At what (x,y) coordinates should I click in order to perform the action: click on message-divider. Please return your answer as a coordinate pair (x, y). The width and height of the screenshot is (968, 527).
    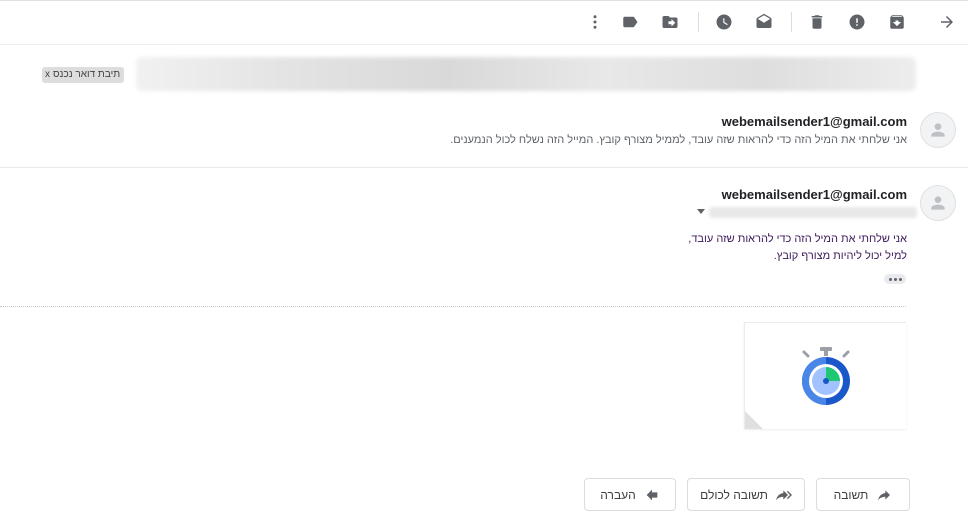
    Looking at the image, I should click on (484, 167).